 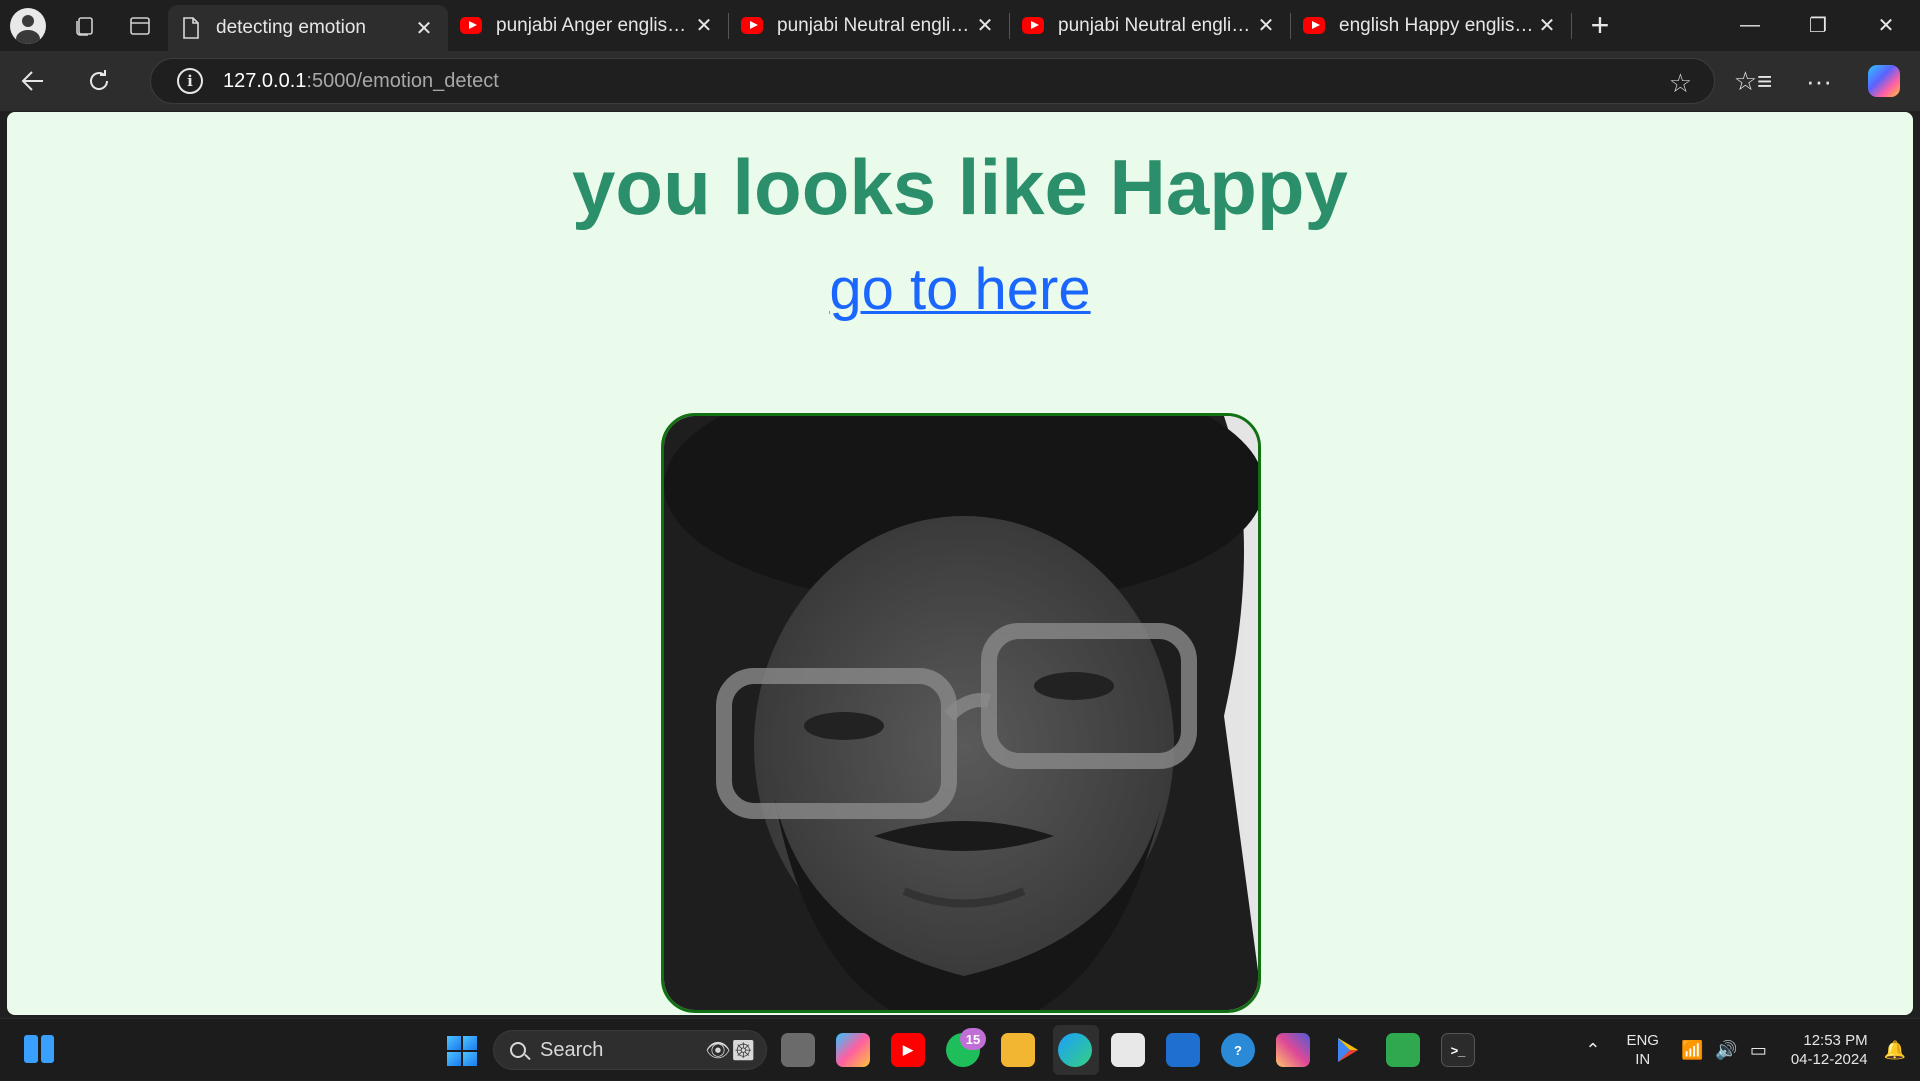 I want to click on vertical-tabs-icon, so click(x=140, y=25).